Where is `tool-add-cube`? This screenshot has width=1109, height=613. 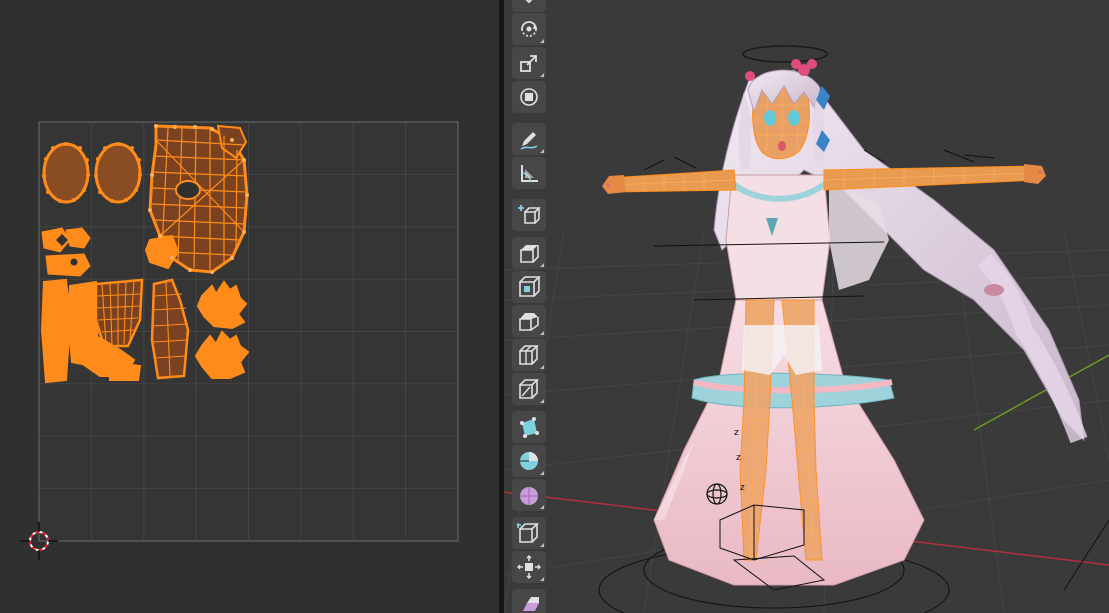
tool-add-cube is located at coordinates (529, 215).